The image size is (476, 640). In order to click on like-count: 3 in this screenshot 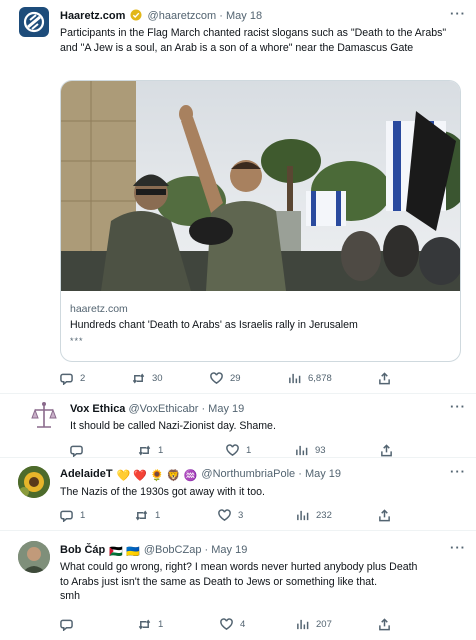, I will do `click(241, 515)`.